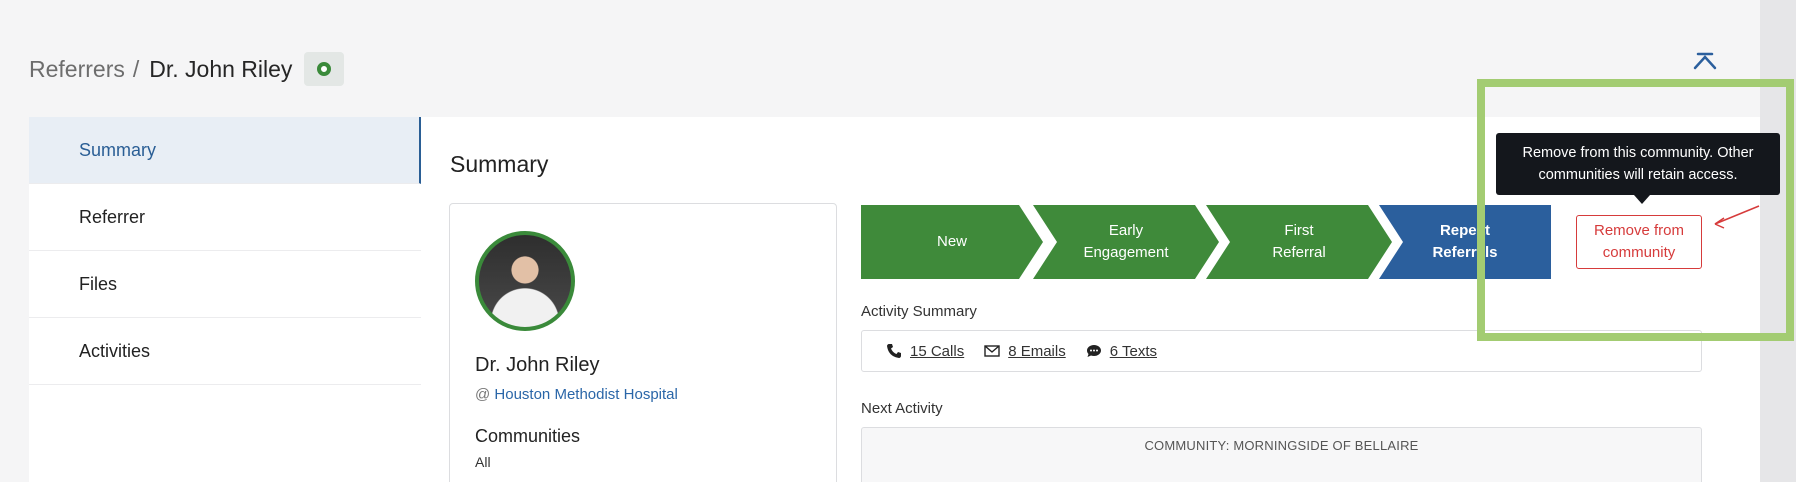 This screenshot has height=482, width=1796. Describe the element at coordinates (118, 149) in the screenshot. I see `sidebar-item-label: Summary` at that location.